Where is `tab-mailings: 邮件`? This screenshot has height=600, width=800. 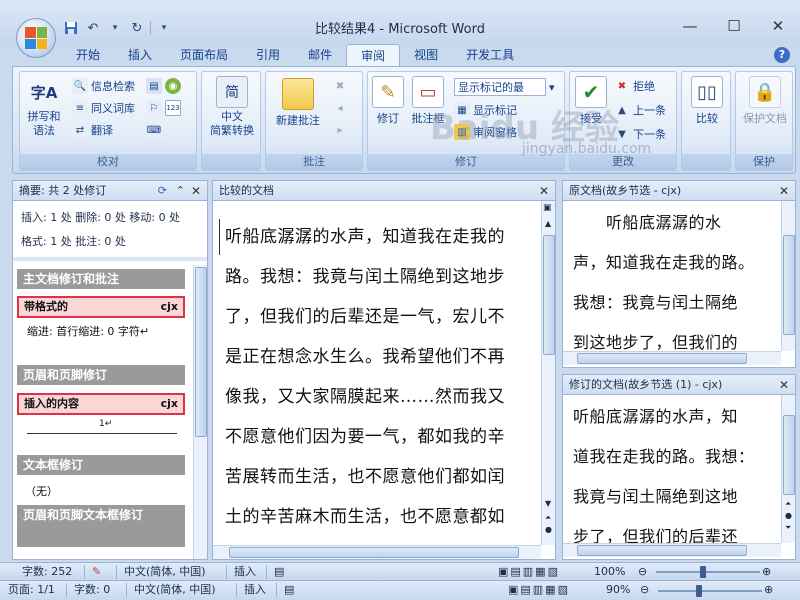 tab-mailings: 邮件 is located at coordinates (320, 55).